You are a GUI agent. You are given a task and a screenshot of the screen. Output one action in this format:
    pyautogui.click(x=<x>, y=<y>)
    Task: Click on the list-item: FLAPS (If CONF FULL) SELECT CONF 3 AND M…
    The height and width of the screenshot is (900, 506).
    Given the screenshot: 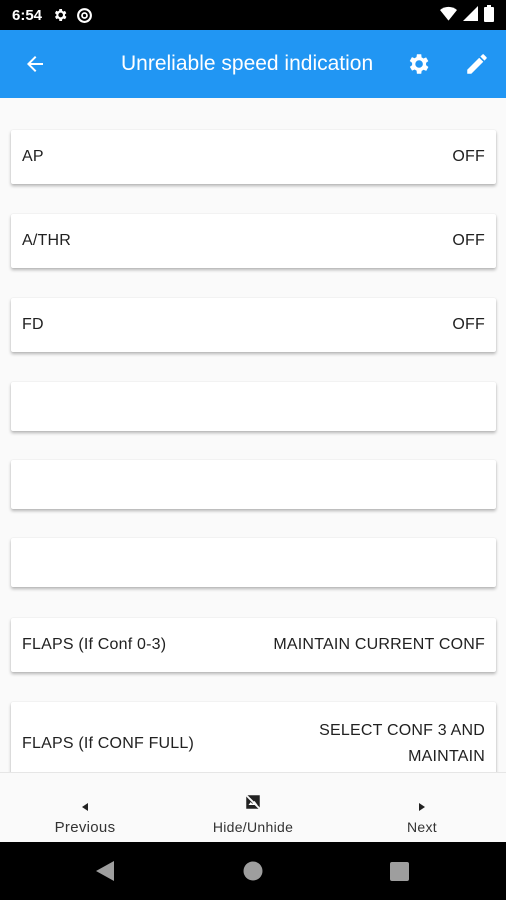 What is the action you would take?
    pyautogui.click(x=253, y=737)
    